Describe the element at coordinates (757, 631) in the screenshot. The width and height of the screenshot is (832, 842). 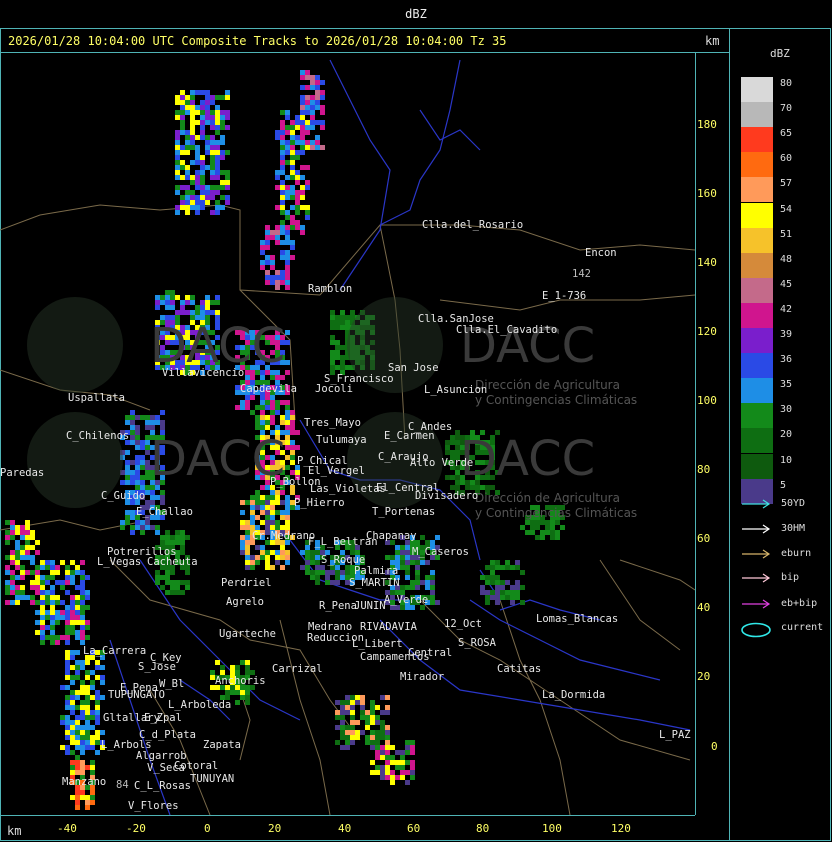
I see `current-ellipse-icon` at that location.